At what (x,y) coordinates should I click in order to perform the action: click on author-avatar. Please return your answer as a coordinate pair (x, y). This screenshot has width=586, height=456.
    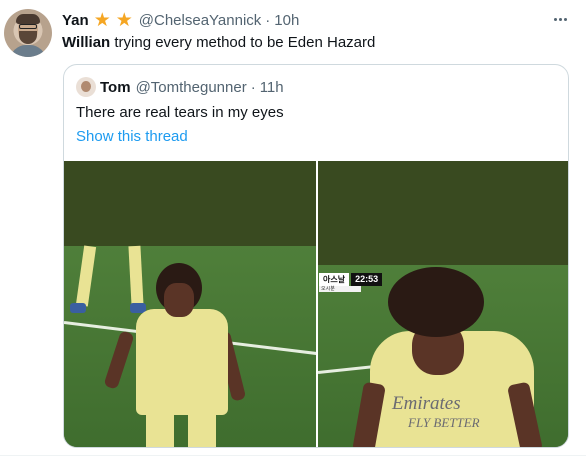
    Looking at the image, I should click on (28, 33).